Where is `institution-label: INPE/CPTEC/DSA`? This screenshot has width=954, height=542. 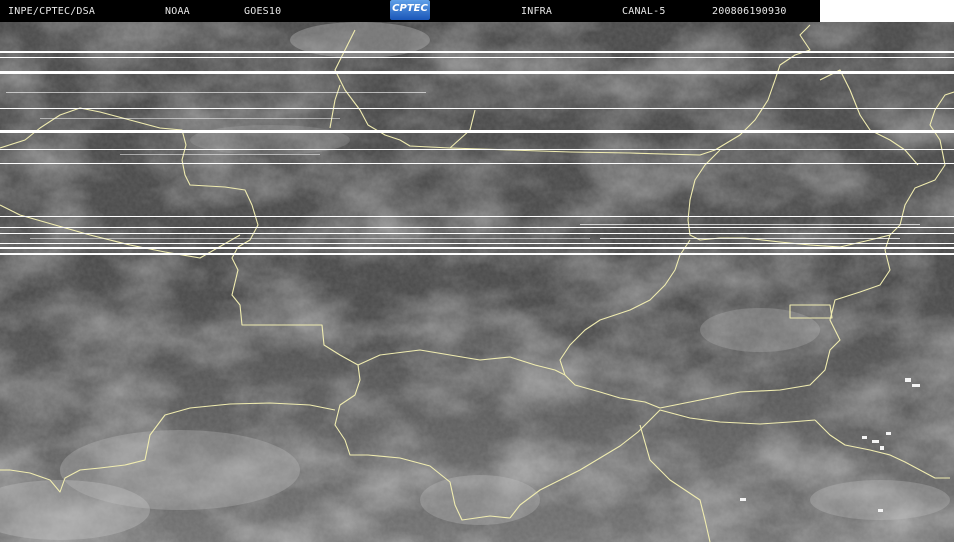
institution-label: INPE/CPTEC/DSA is located at coordinates (52, 11).